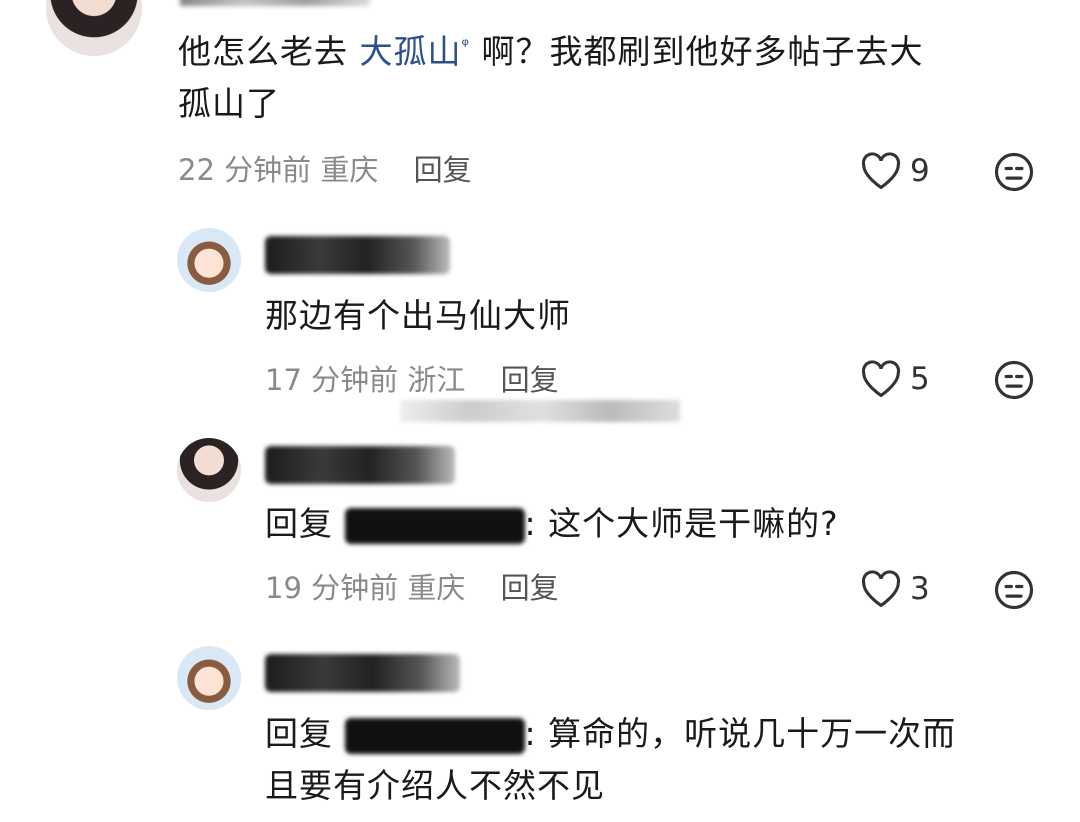  I want to click on reply-meta: 17 分钟前 浙江 回复, so click(412, 380).